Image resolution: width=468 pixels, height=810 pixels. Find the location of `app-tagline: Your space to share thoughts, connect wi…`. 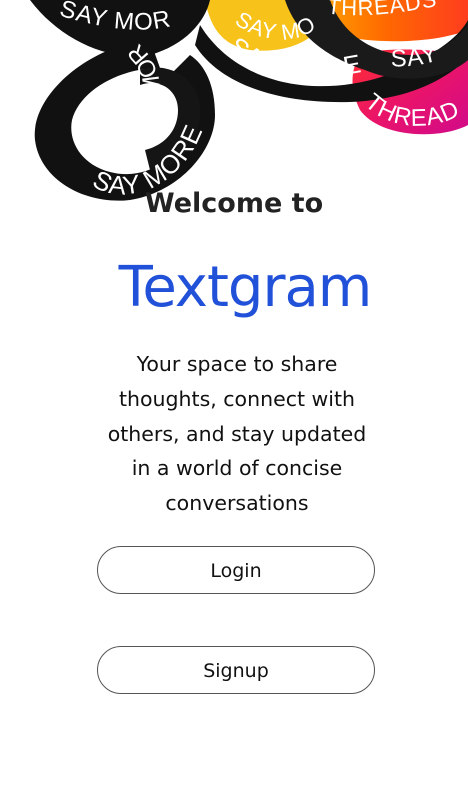

app-tagline: Your space to share thoughts, connect wi… is located at coordinates (237, 434).